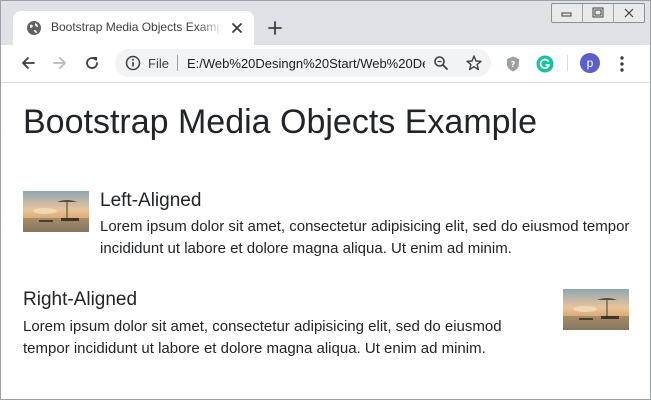  I want to click on restore-icon, so click(598, 12).